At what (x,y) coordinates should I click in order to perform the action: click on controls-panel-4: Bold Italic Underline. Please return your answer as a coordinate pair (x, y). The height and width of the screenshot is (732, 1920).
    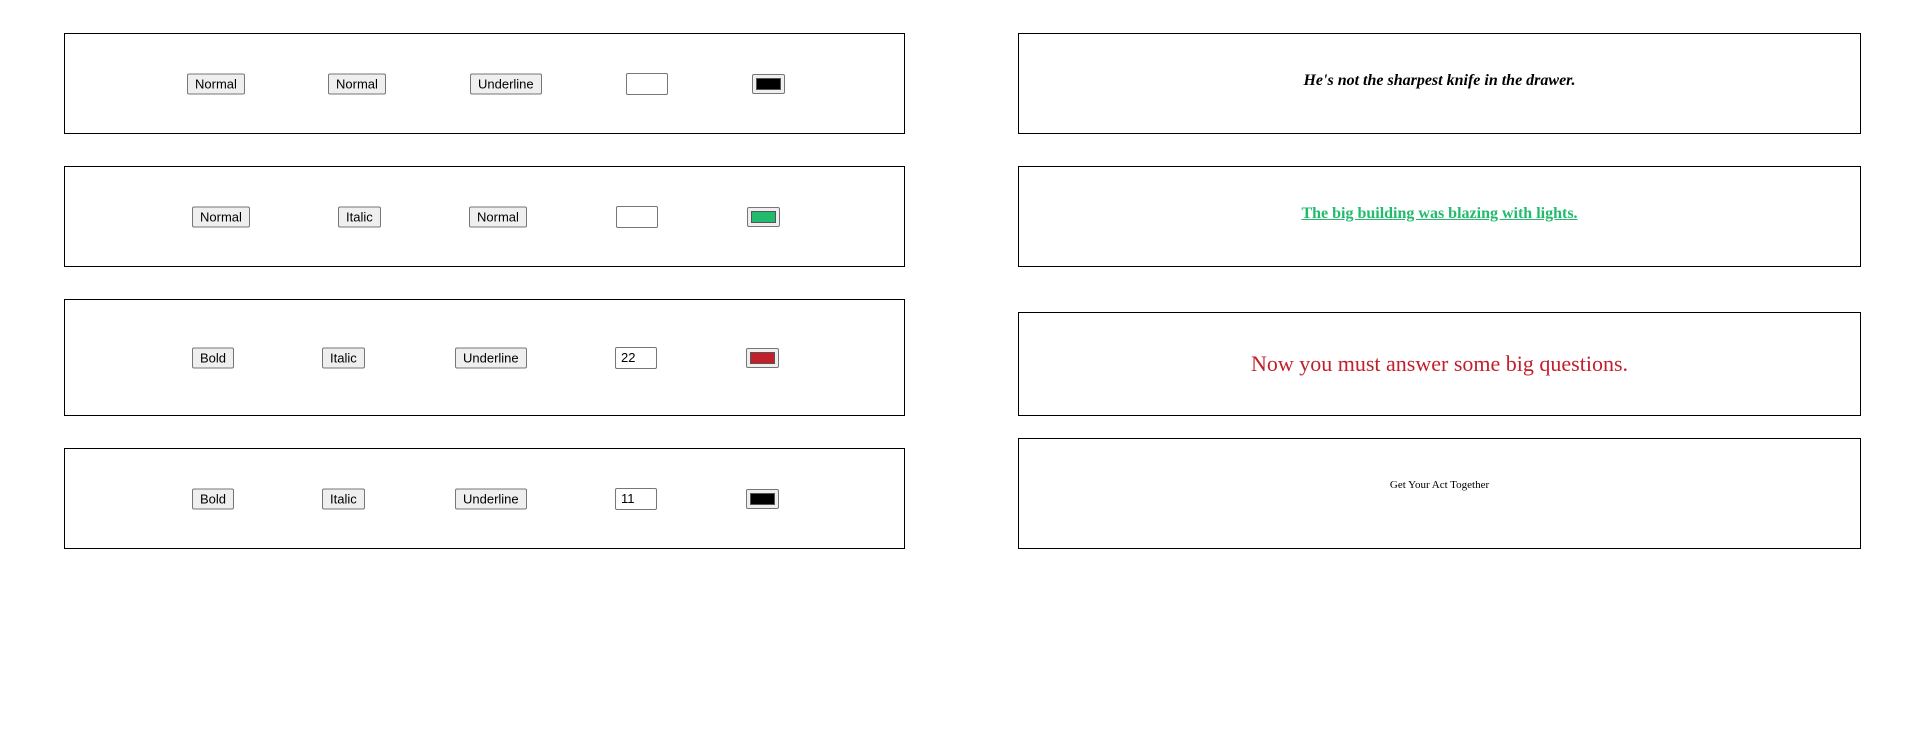
    Looking at the image, I should click on (484, 498).